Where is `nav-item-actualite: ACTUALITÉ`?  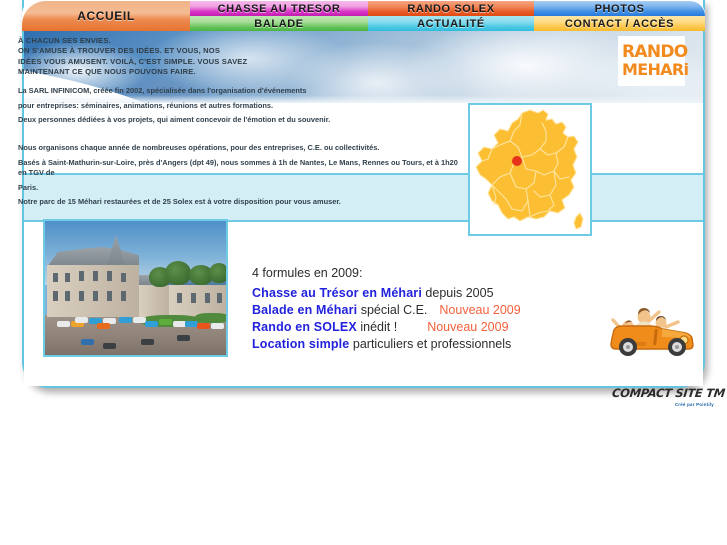
nav-item-actualite: ACTUALITÉ is located at coordinates (451, 23).